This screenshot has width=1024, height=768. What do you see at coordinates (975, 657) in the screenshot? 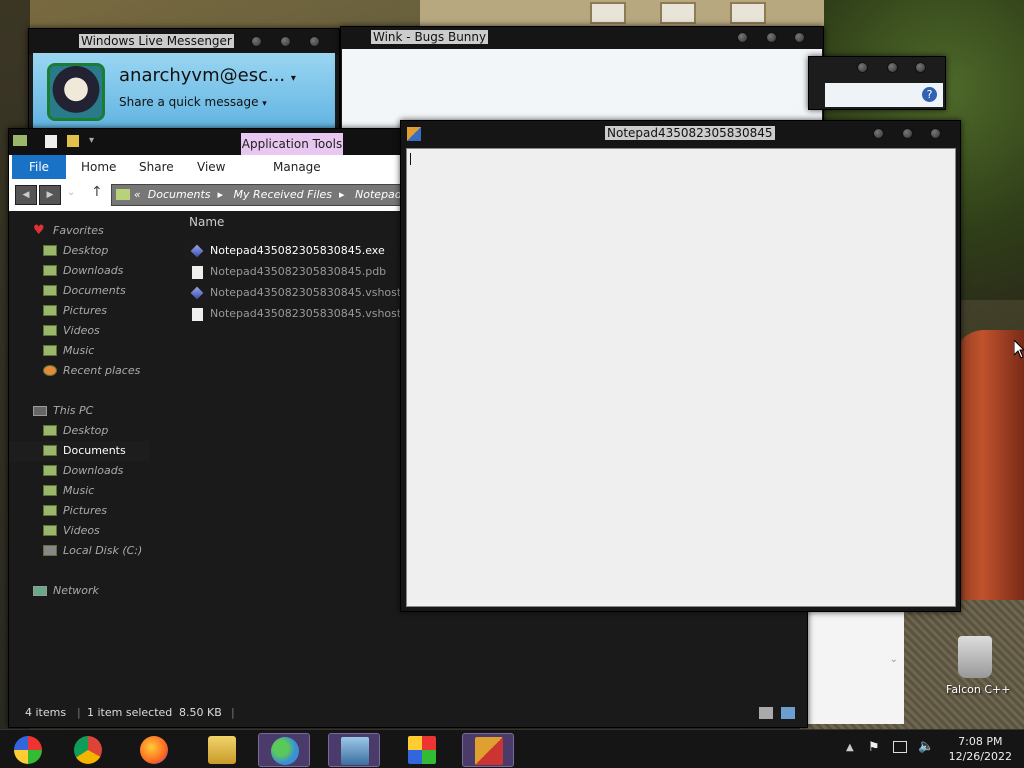
I see `recycle-bin-icon` at bounding box center [975, 657].